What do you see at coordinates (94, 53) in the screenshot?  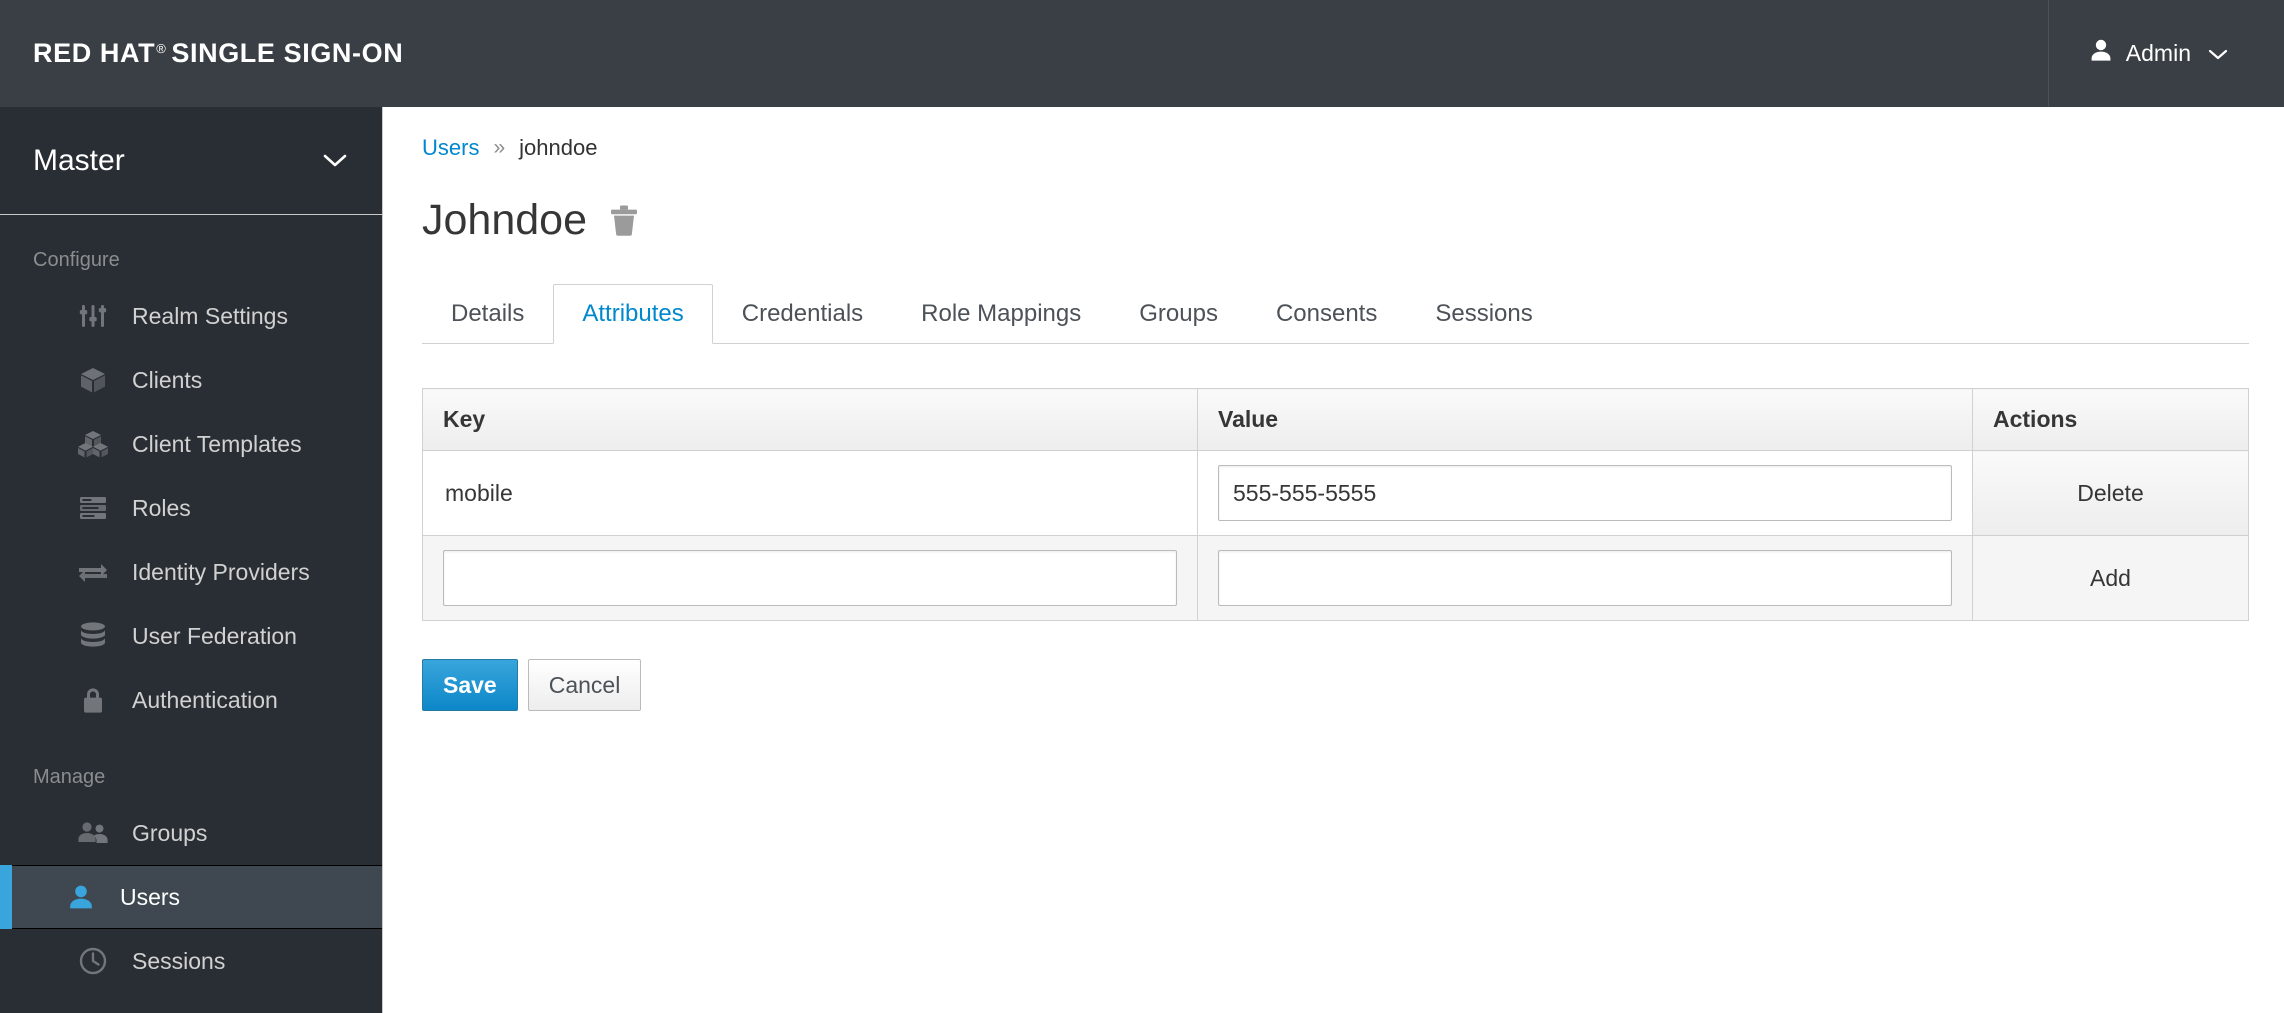 I see `brand-redhat-text: RED HAT` at bounding box center [94, 53].